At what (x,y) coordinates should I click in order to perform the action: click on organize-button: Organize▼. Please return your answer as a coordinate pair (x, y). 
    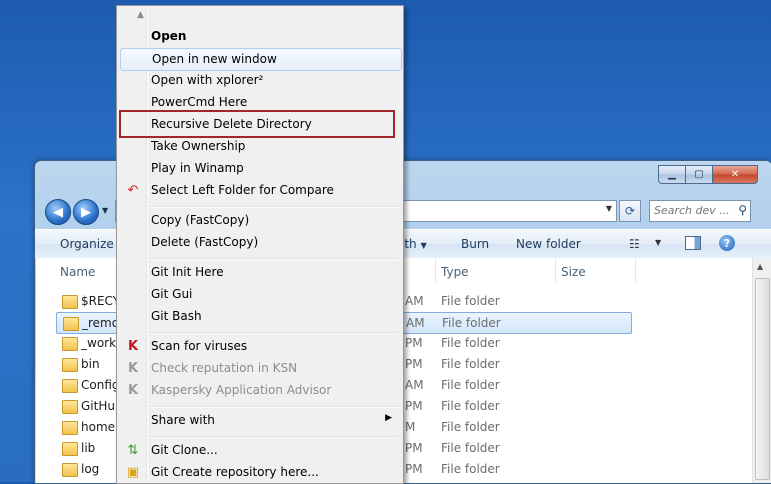
    Looking at the image, I should click on (92, 244).